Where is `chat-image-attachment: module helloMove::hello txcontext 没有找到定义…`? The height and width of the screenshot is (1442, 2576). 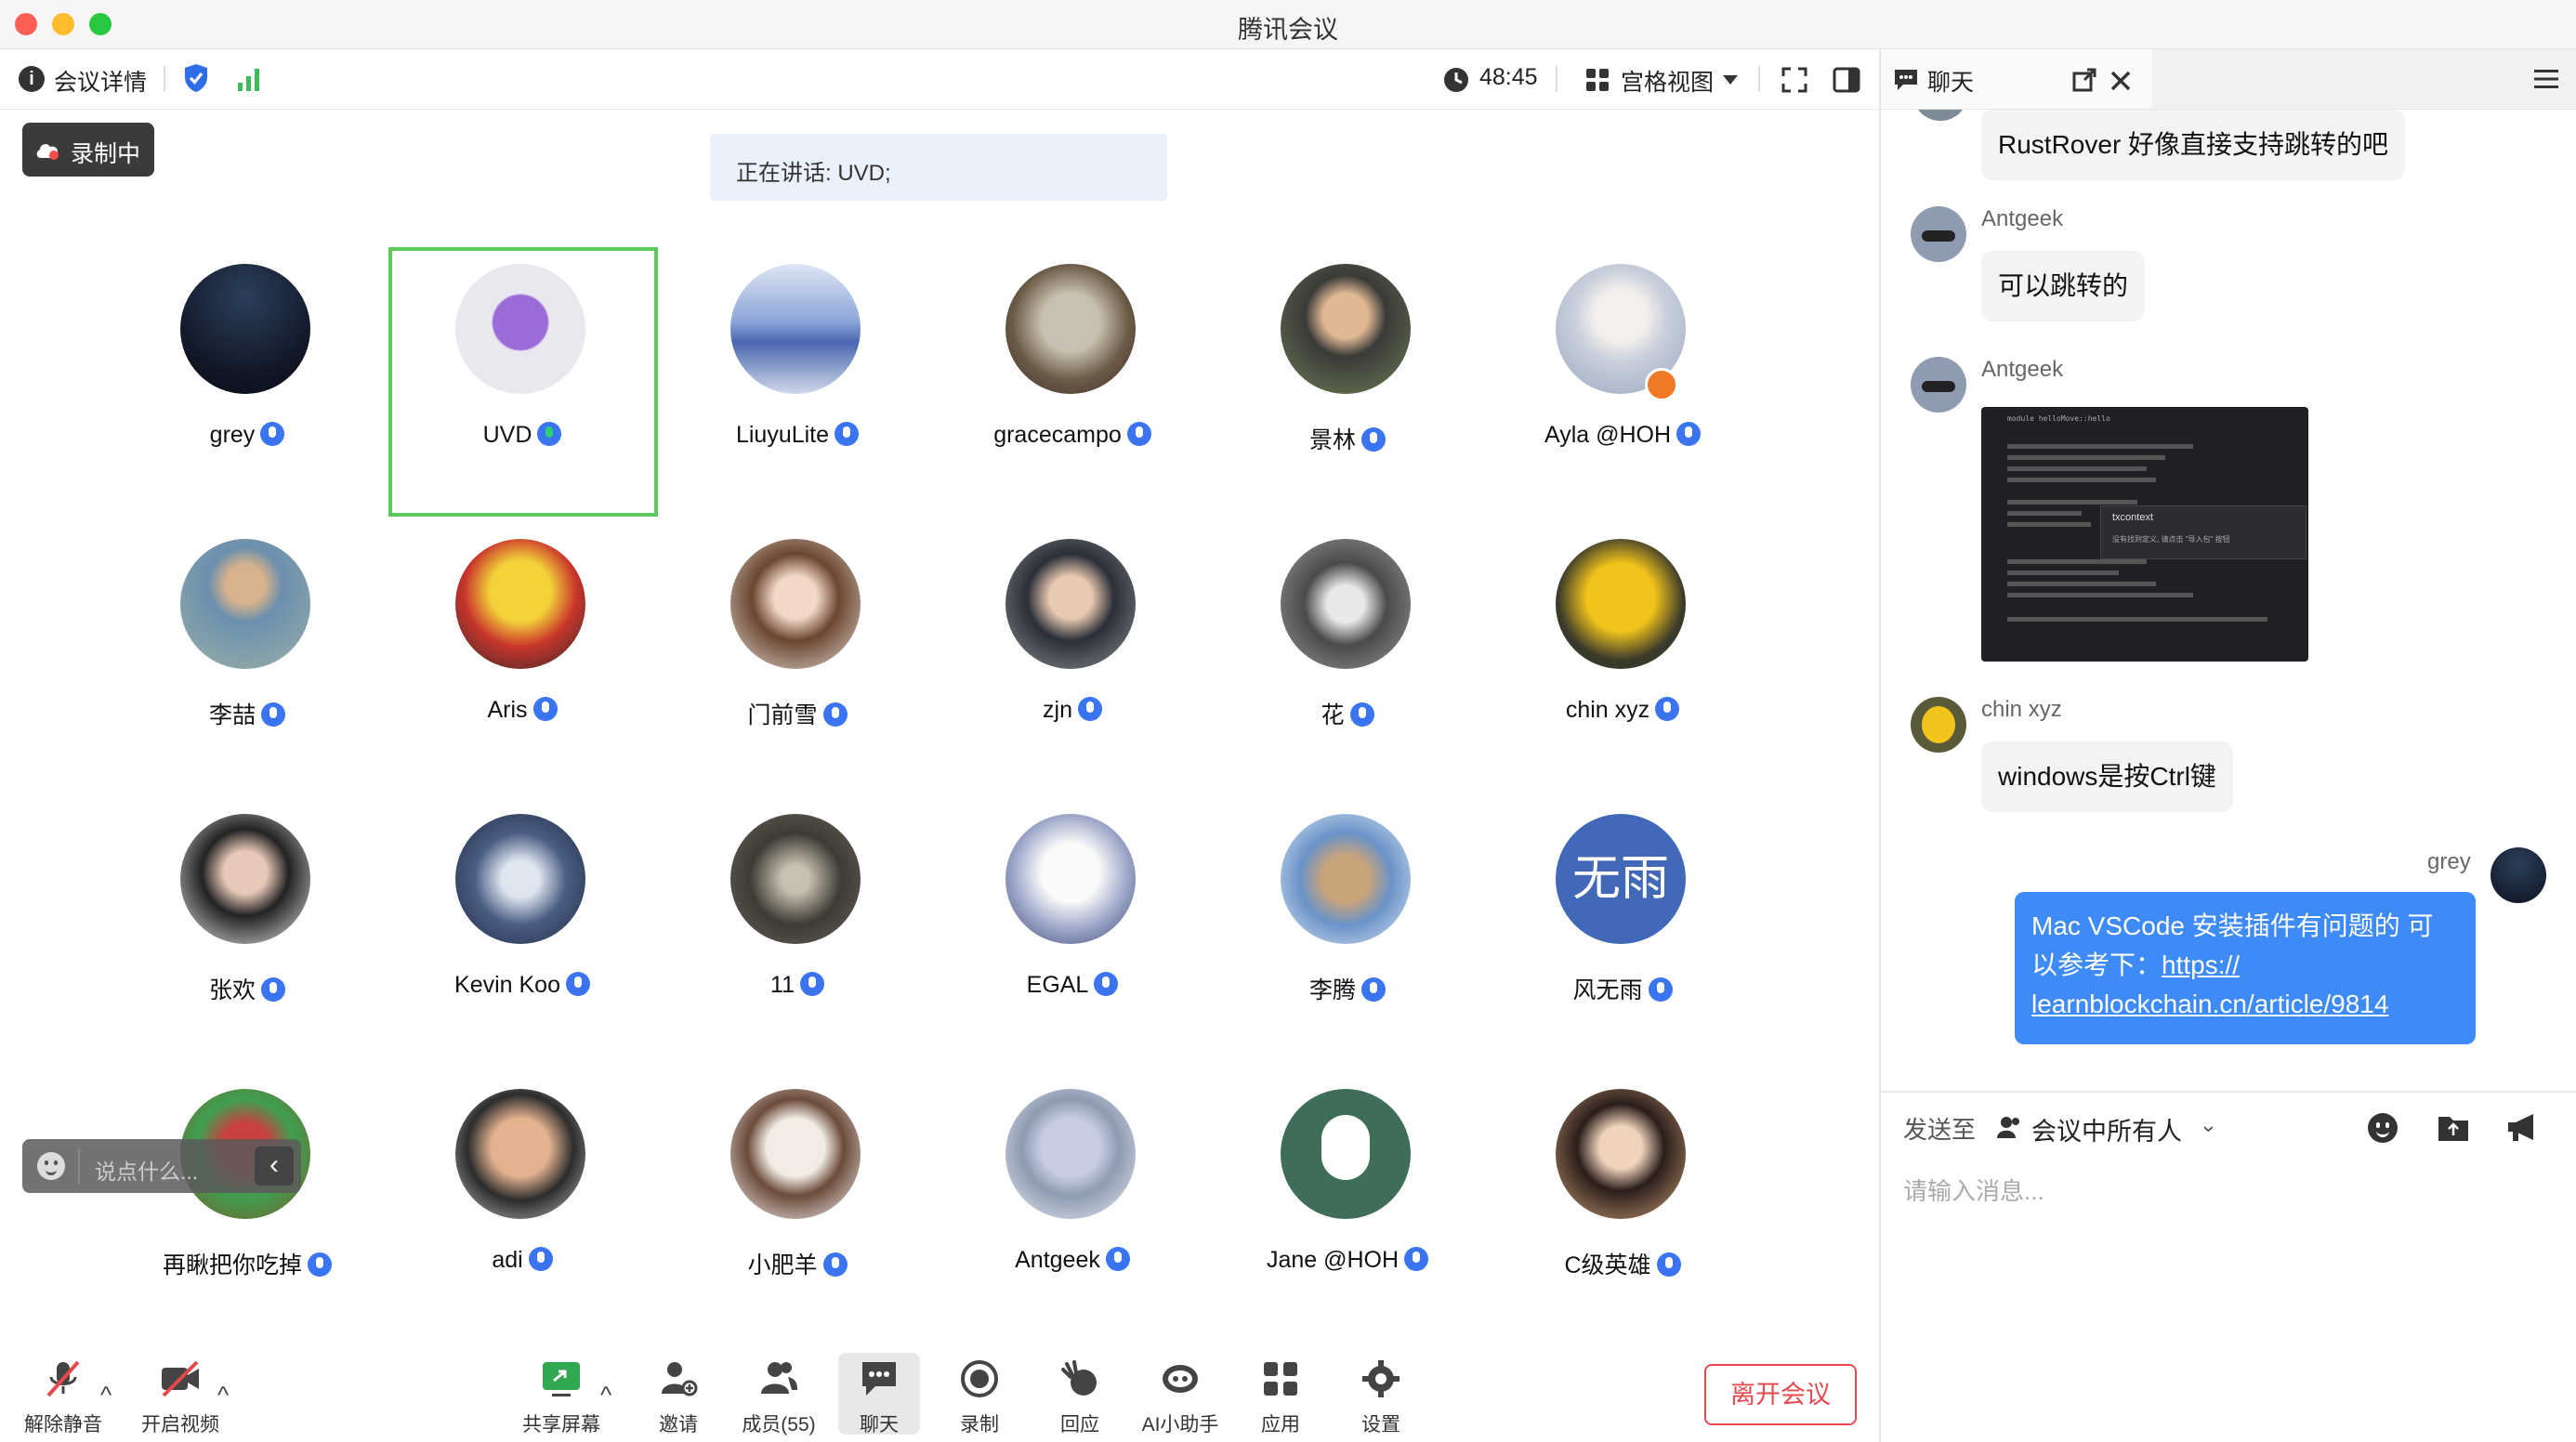
chat-image-attachment: module helloMove::hello txcontext 没有找到定义… is located at coordinates (2144, 534).